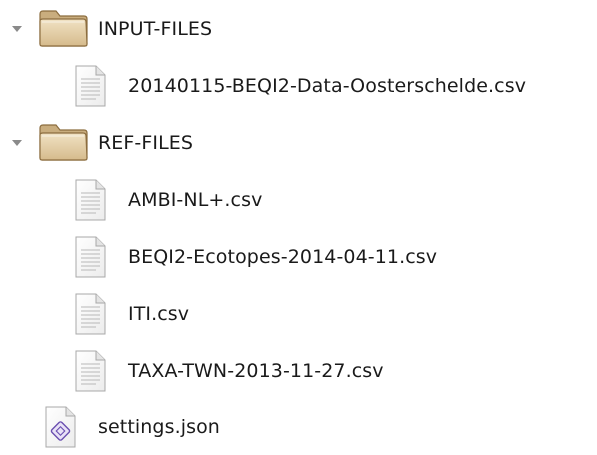 This screenshot has height=455, width=597. I want to click on file-label: settings.json, so click(159, 426).